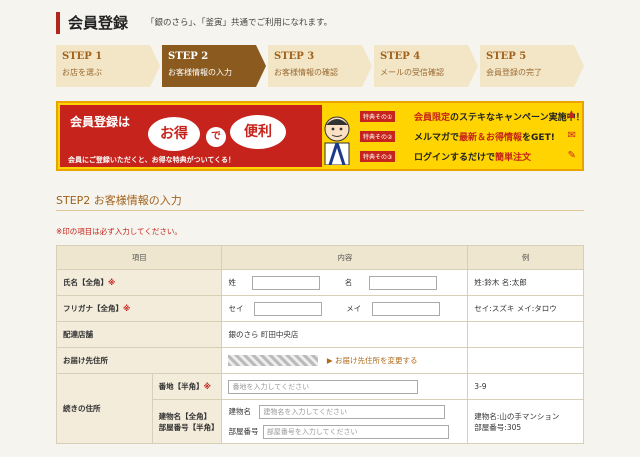  I want to click on building-example: 建物名:山の手マンション 部屋番号:305, so click(525, 421).